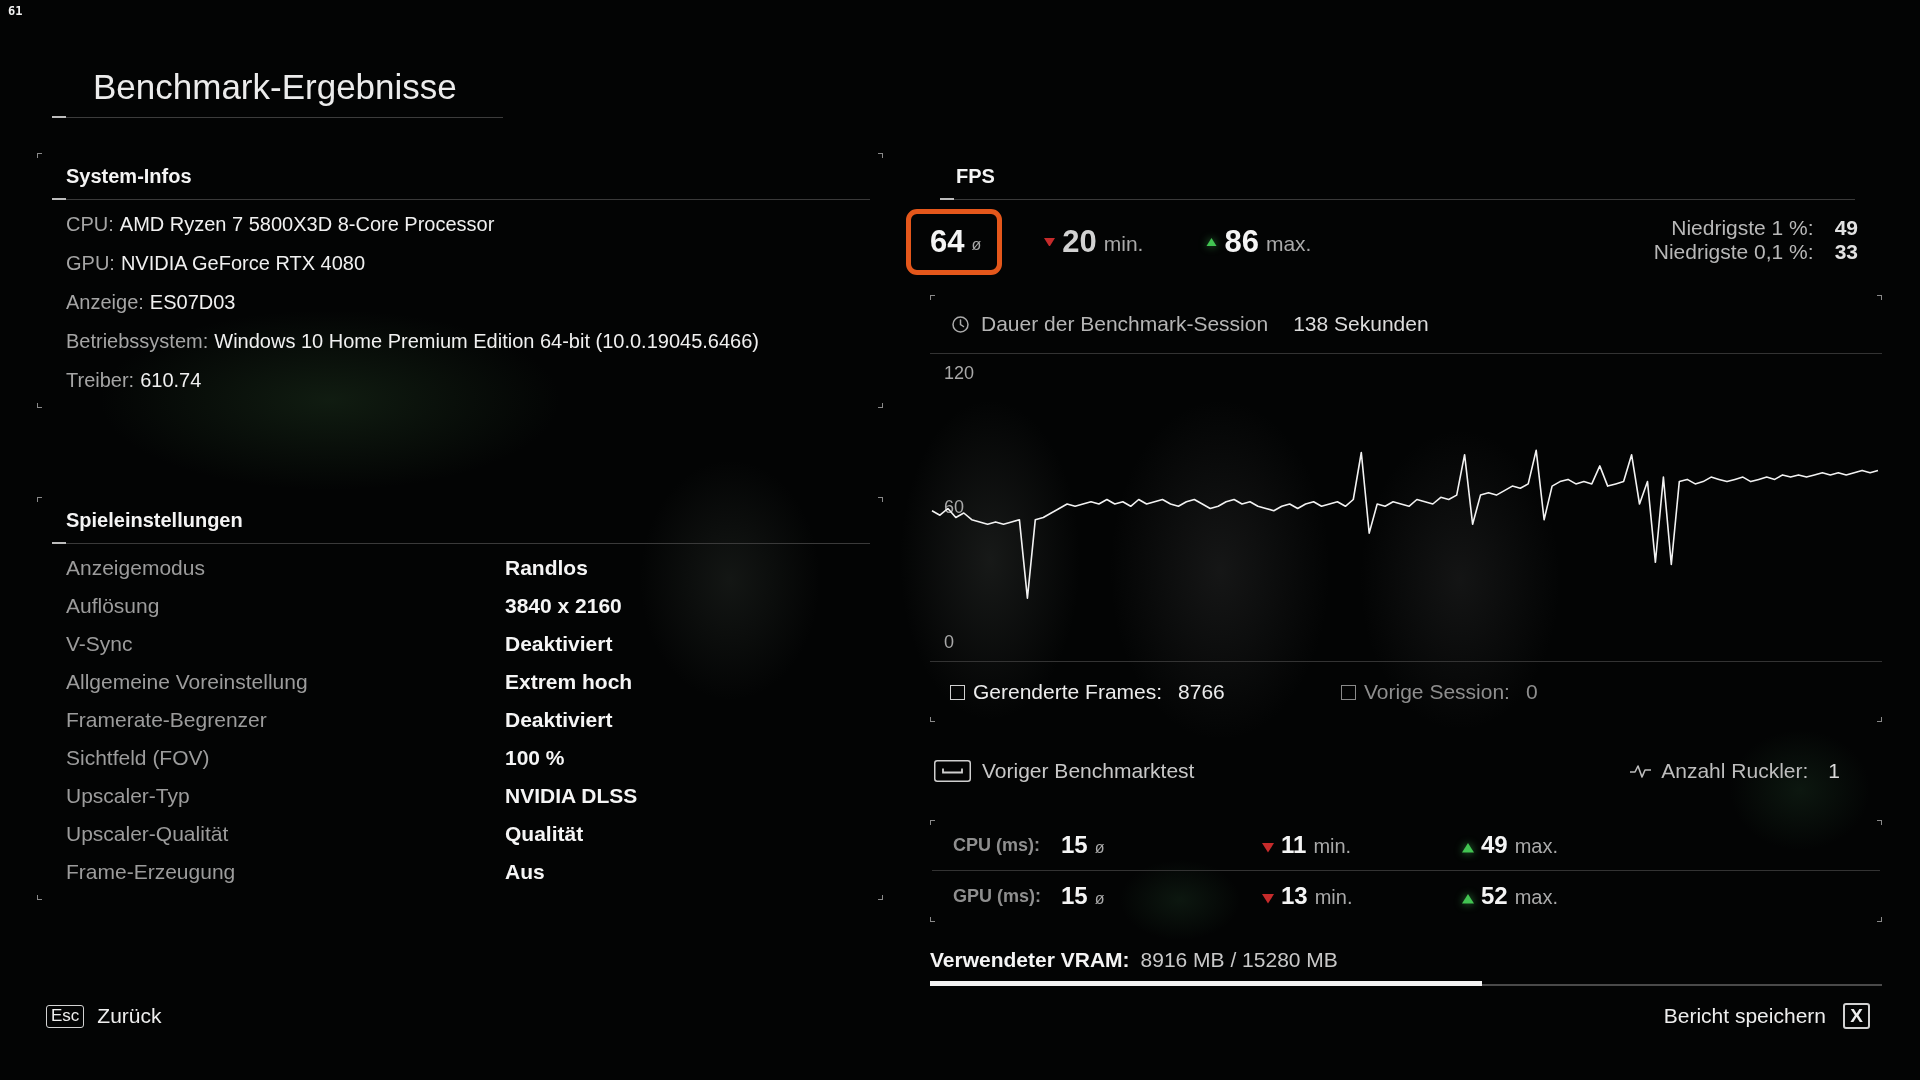 The image size is (1920, 1080). Describe the element at coordinates (1846, 251) in the screenshot. I see `low-fps-value: 33` at that location.